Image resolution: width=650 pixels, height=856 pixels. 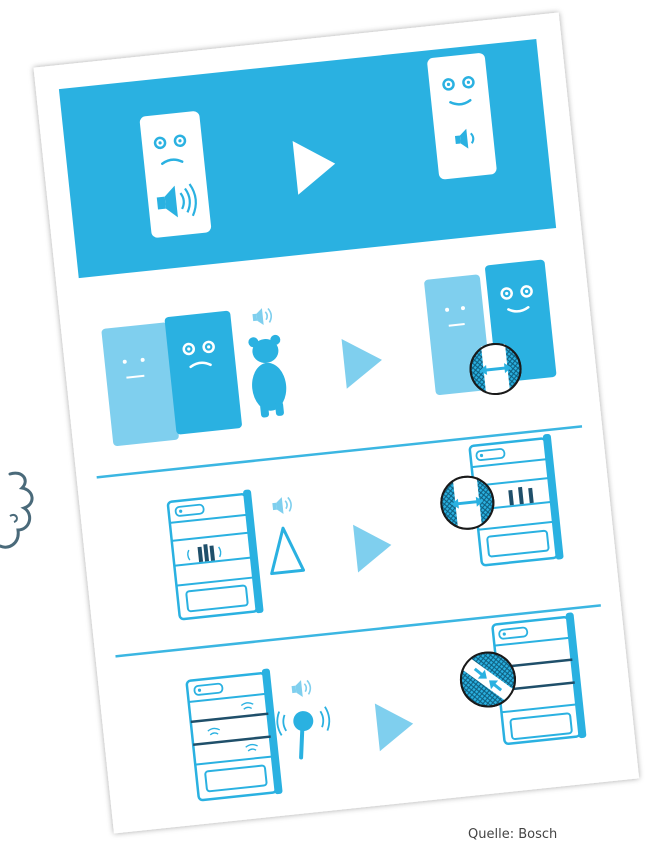 What do you see at coordinates (215, 555) in the screenshot?
I see `fridge-with-bottles-icon` at bounding box center [215, 555].